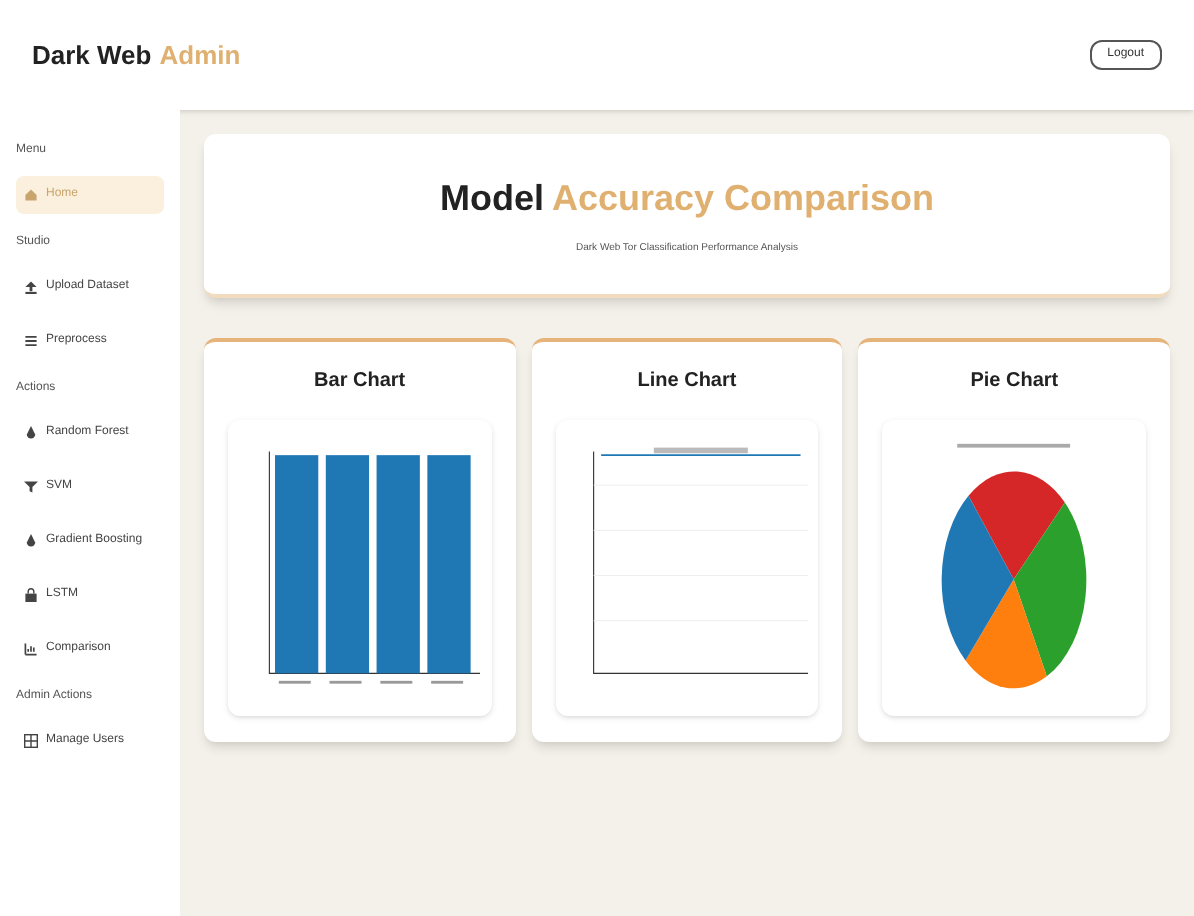 This screenshot has height=916, width=1194. I want to click on list-icon, so click(31, 341).